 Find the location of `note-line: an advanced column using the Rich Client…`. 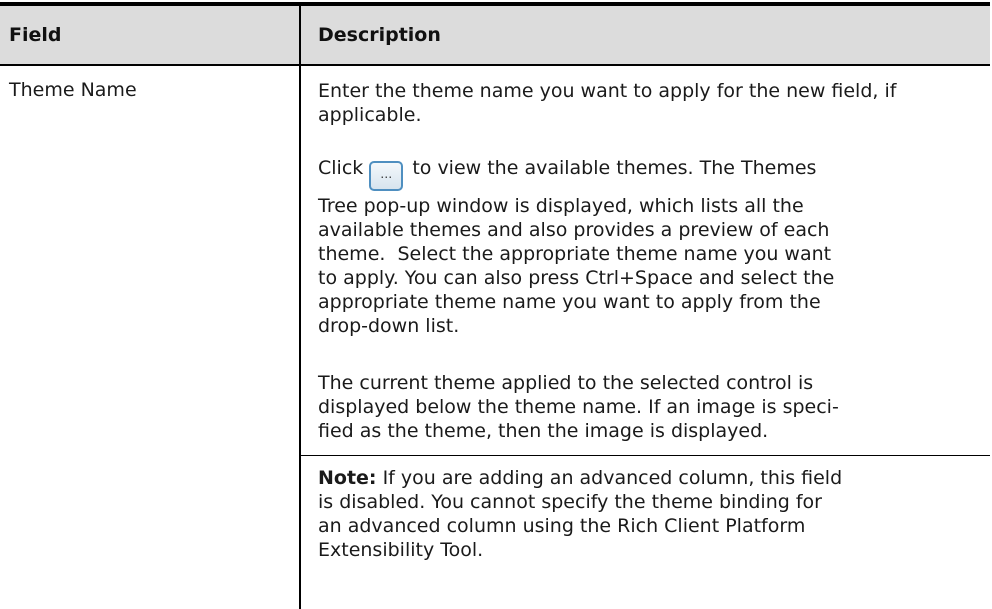

note-line: an advanced column using the Rich Client… is located at coordinates (562, 526).